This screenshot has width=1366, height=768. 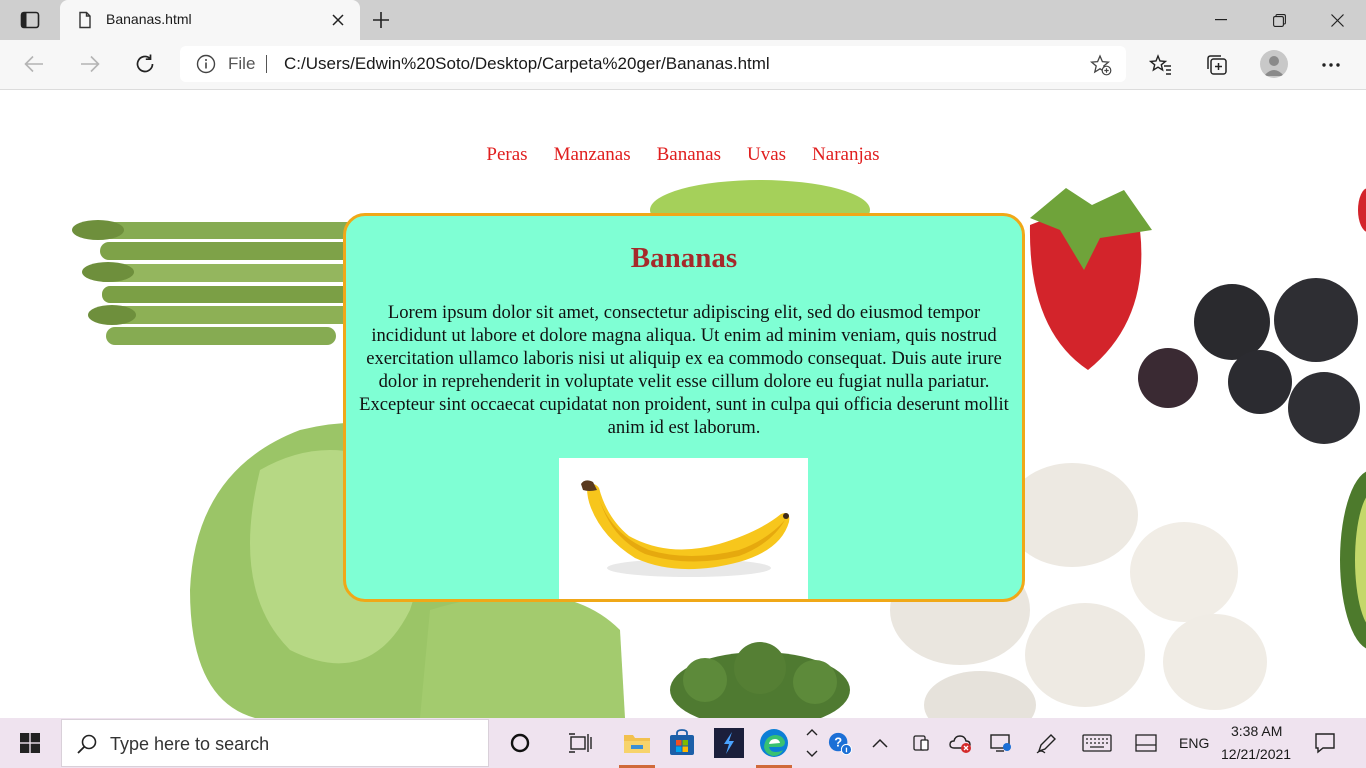 I want to click on power-automate-icon, so click(x=729, y=743).